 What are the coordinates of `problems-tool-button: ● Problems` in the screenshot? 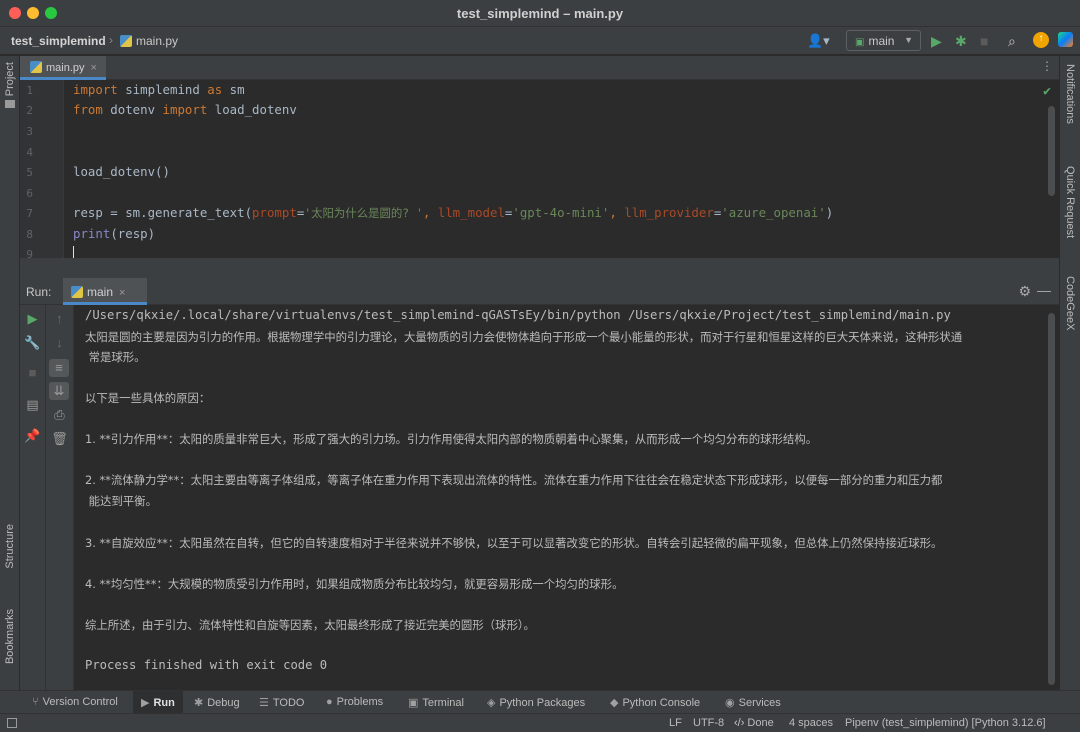 It's located at (354, 702).